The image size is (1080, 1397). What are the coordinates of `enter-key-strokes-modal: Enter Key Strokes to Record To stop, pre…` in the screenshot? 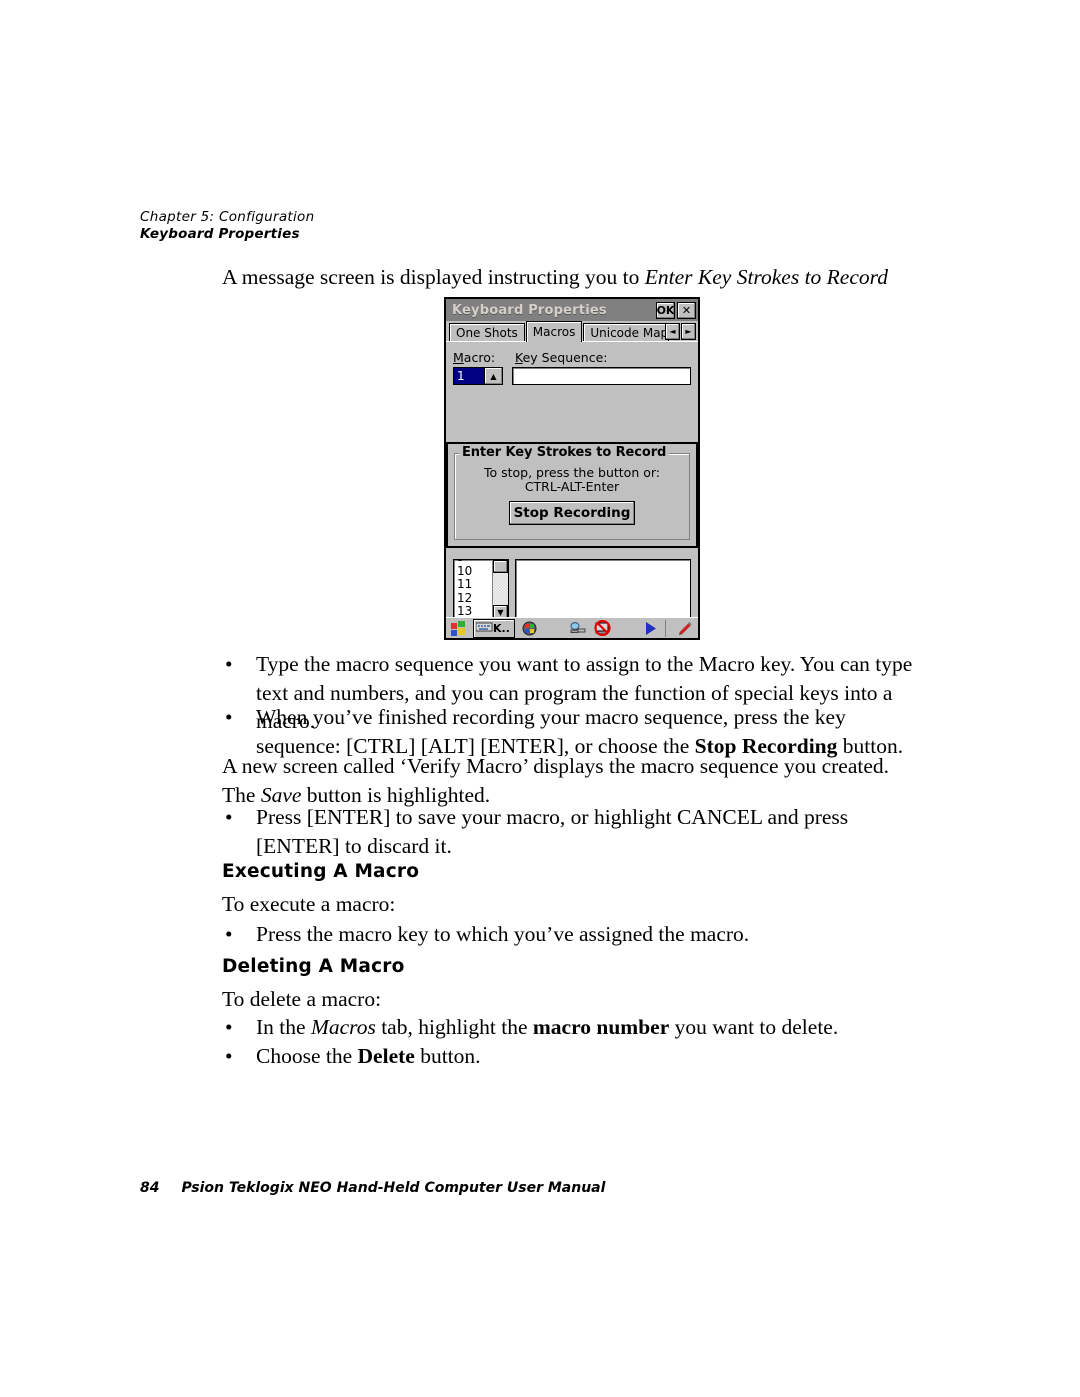 It's located at (572, 495).